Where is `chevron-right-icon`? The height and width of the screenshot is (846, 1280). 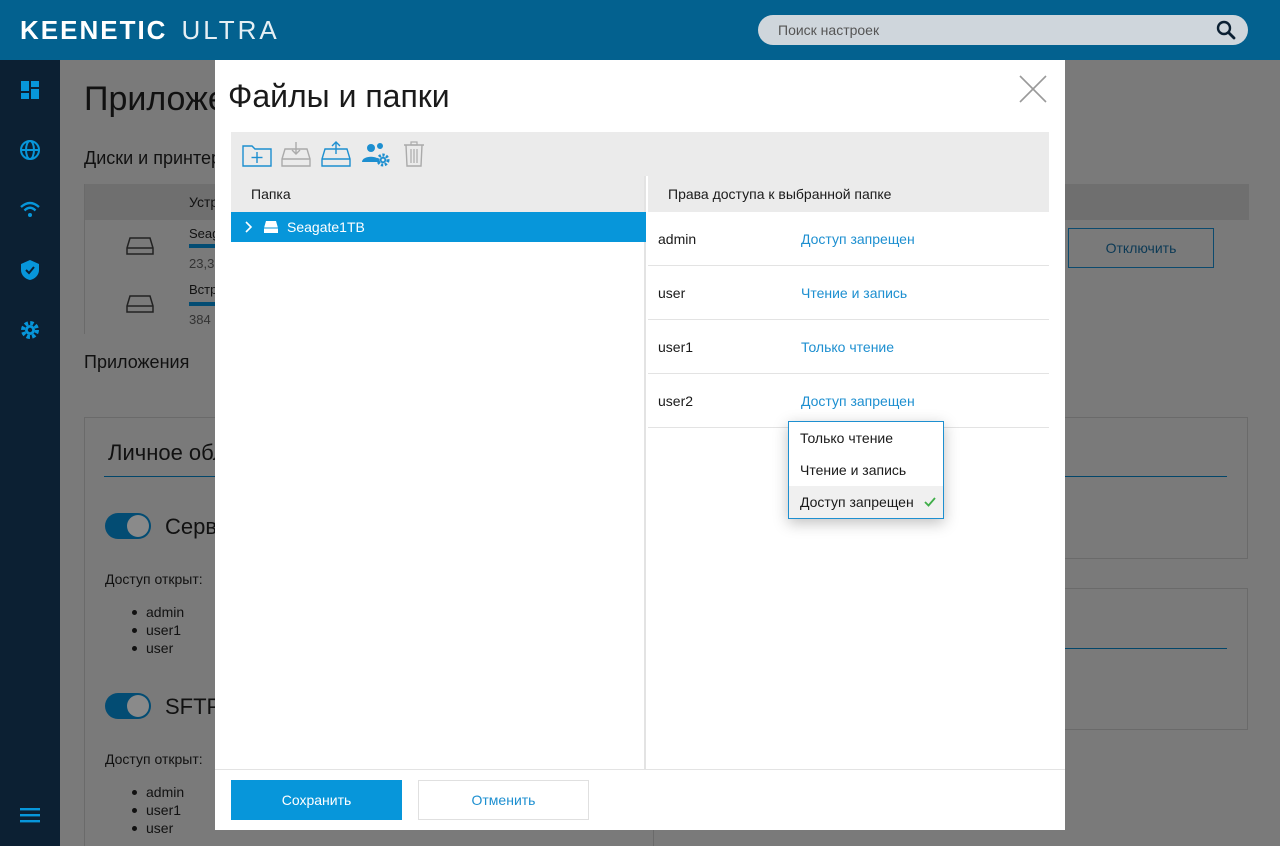 chevron-right-icon is located at coordinates (249, 227).